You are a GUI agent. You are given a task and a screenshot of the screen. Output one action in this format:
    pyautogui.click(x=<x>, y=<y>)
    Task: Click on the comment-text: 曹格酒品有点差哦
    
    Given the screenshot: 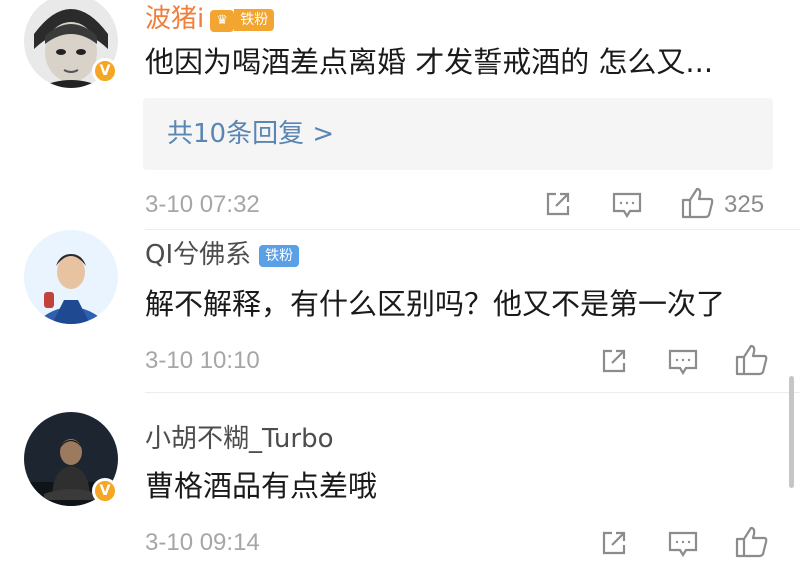 What is the action you would take?
    pyautogui.click(x=261, y=486)
    